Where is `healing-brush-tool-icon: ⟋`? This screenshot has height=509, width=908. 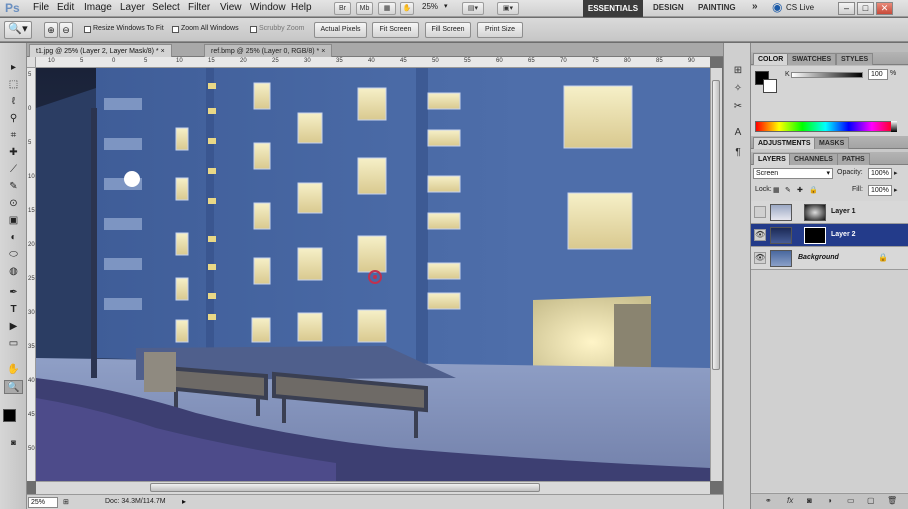 healing-brush-tool-icon: ⟋ is located at coordinates (13, 170).